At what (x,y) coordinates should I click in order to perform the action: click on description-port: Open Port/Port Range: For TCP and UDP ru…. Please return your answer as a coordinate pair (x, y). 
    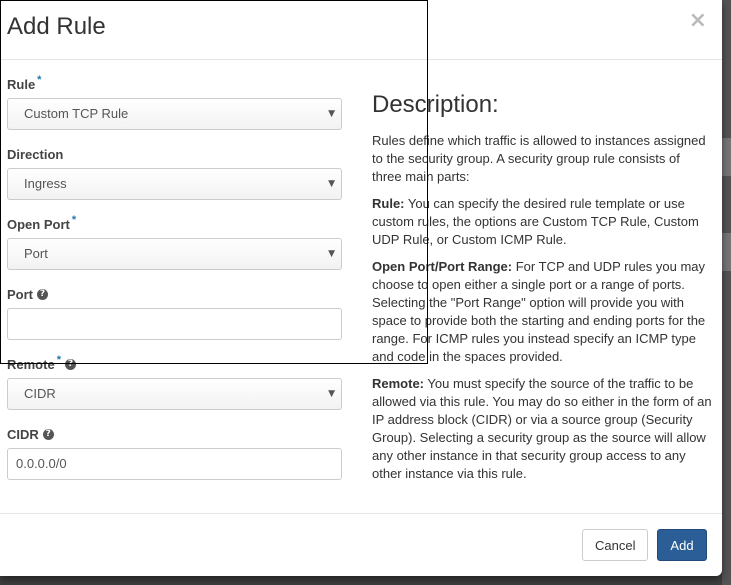
    Looking at the image, I should click on (542, 312).